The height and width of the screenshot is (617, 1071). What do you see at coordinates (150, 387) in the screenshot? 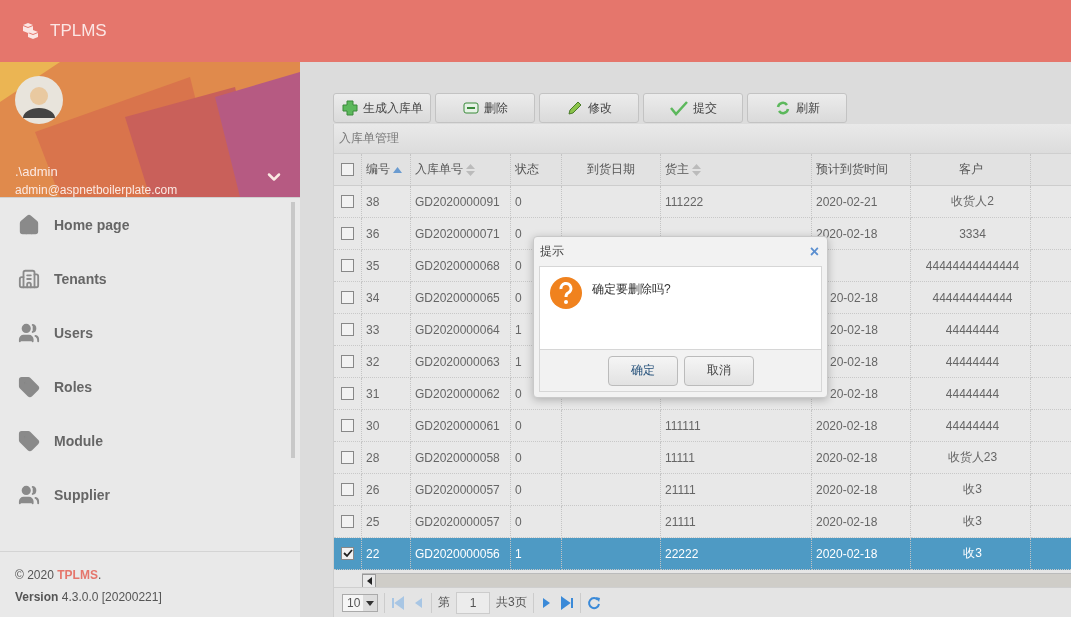
I see `menu-item: Roles` at bounding box center [150, 387].